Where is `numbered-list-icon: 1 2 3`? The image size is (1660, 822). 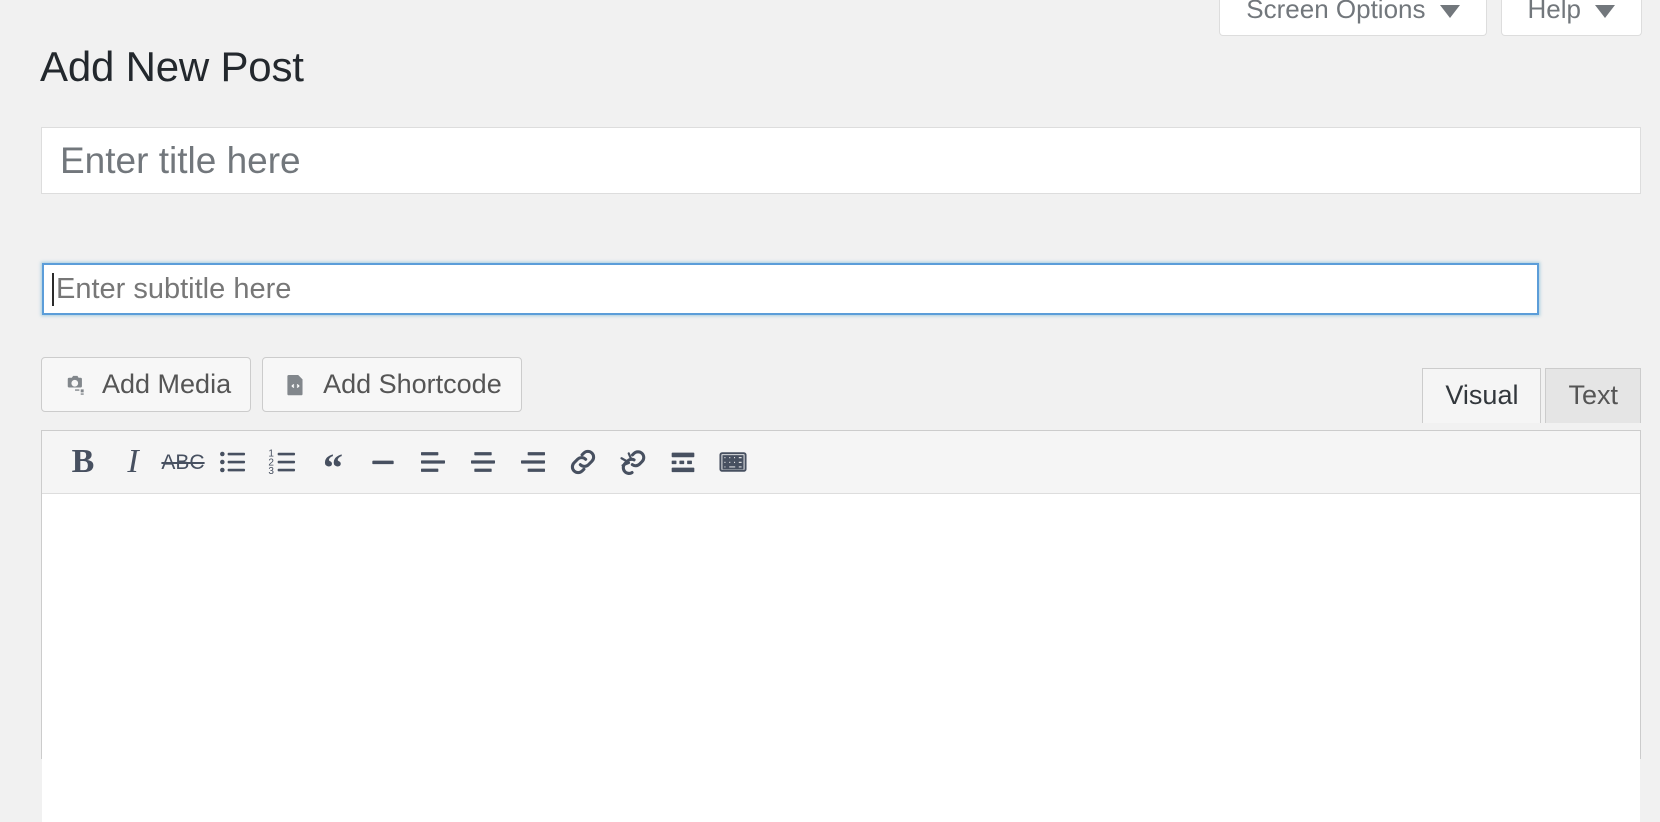 numbered-list-icon: 1 2 3 is located at coordinates (283, 462).